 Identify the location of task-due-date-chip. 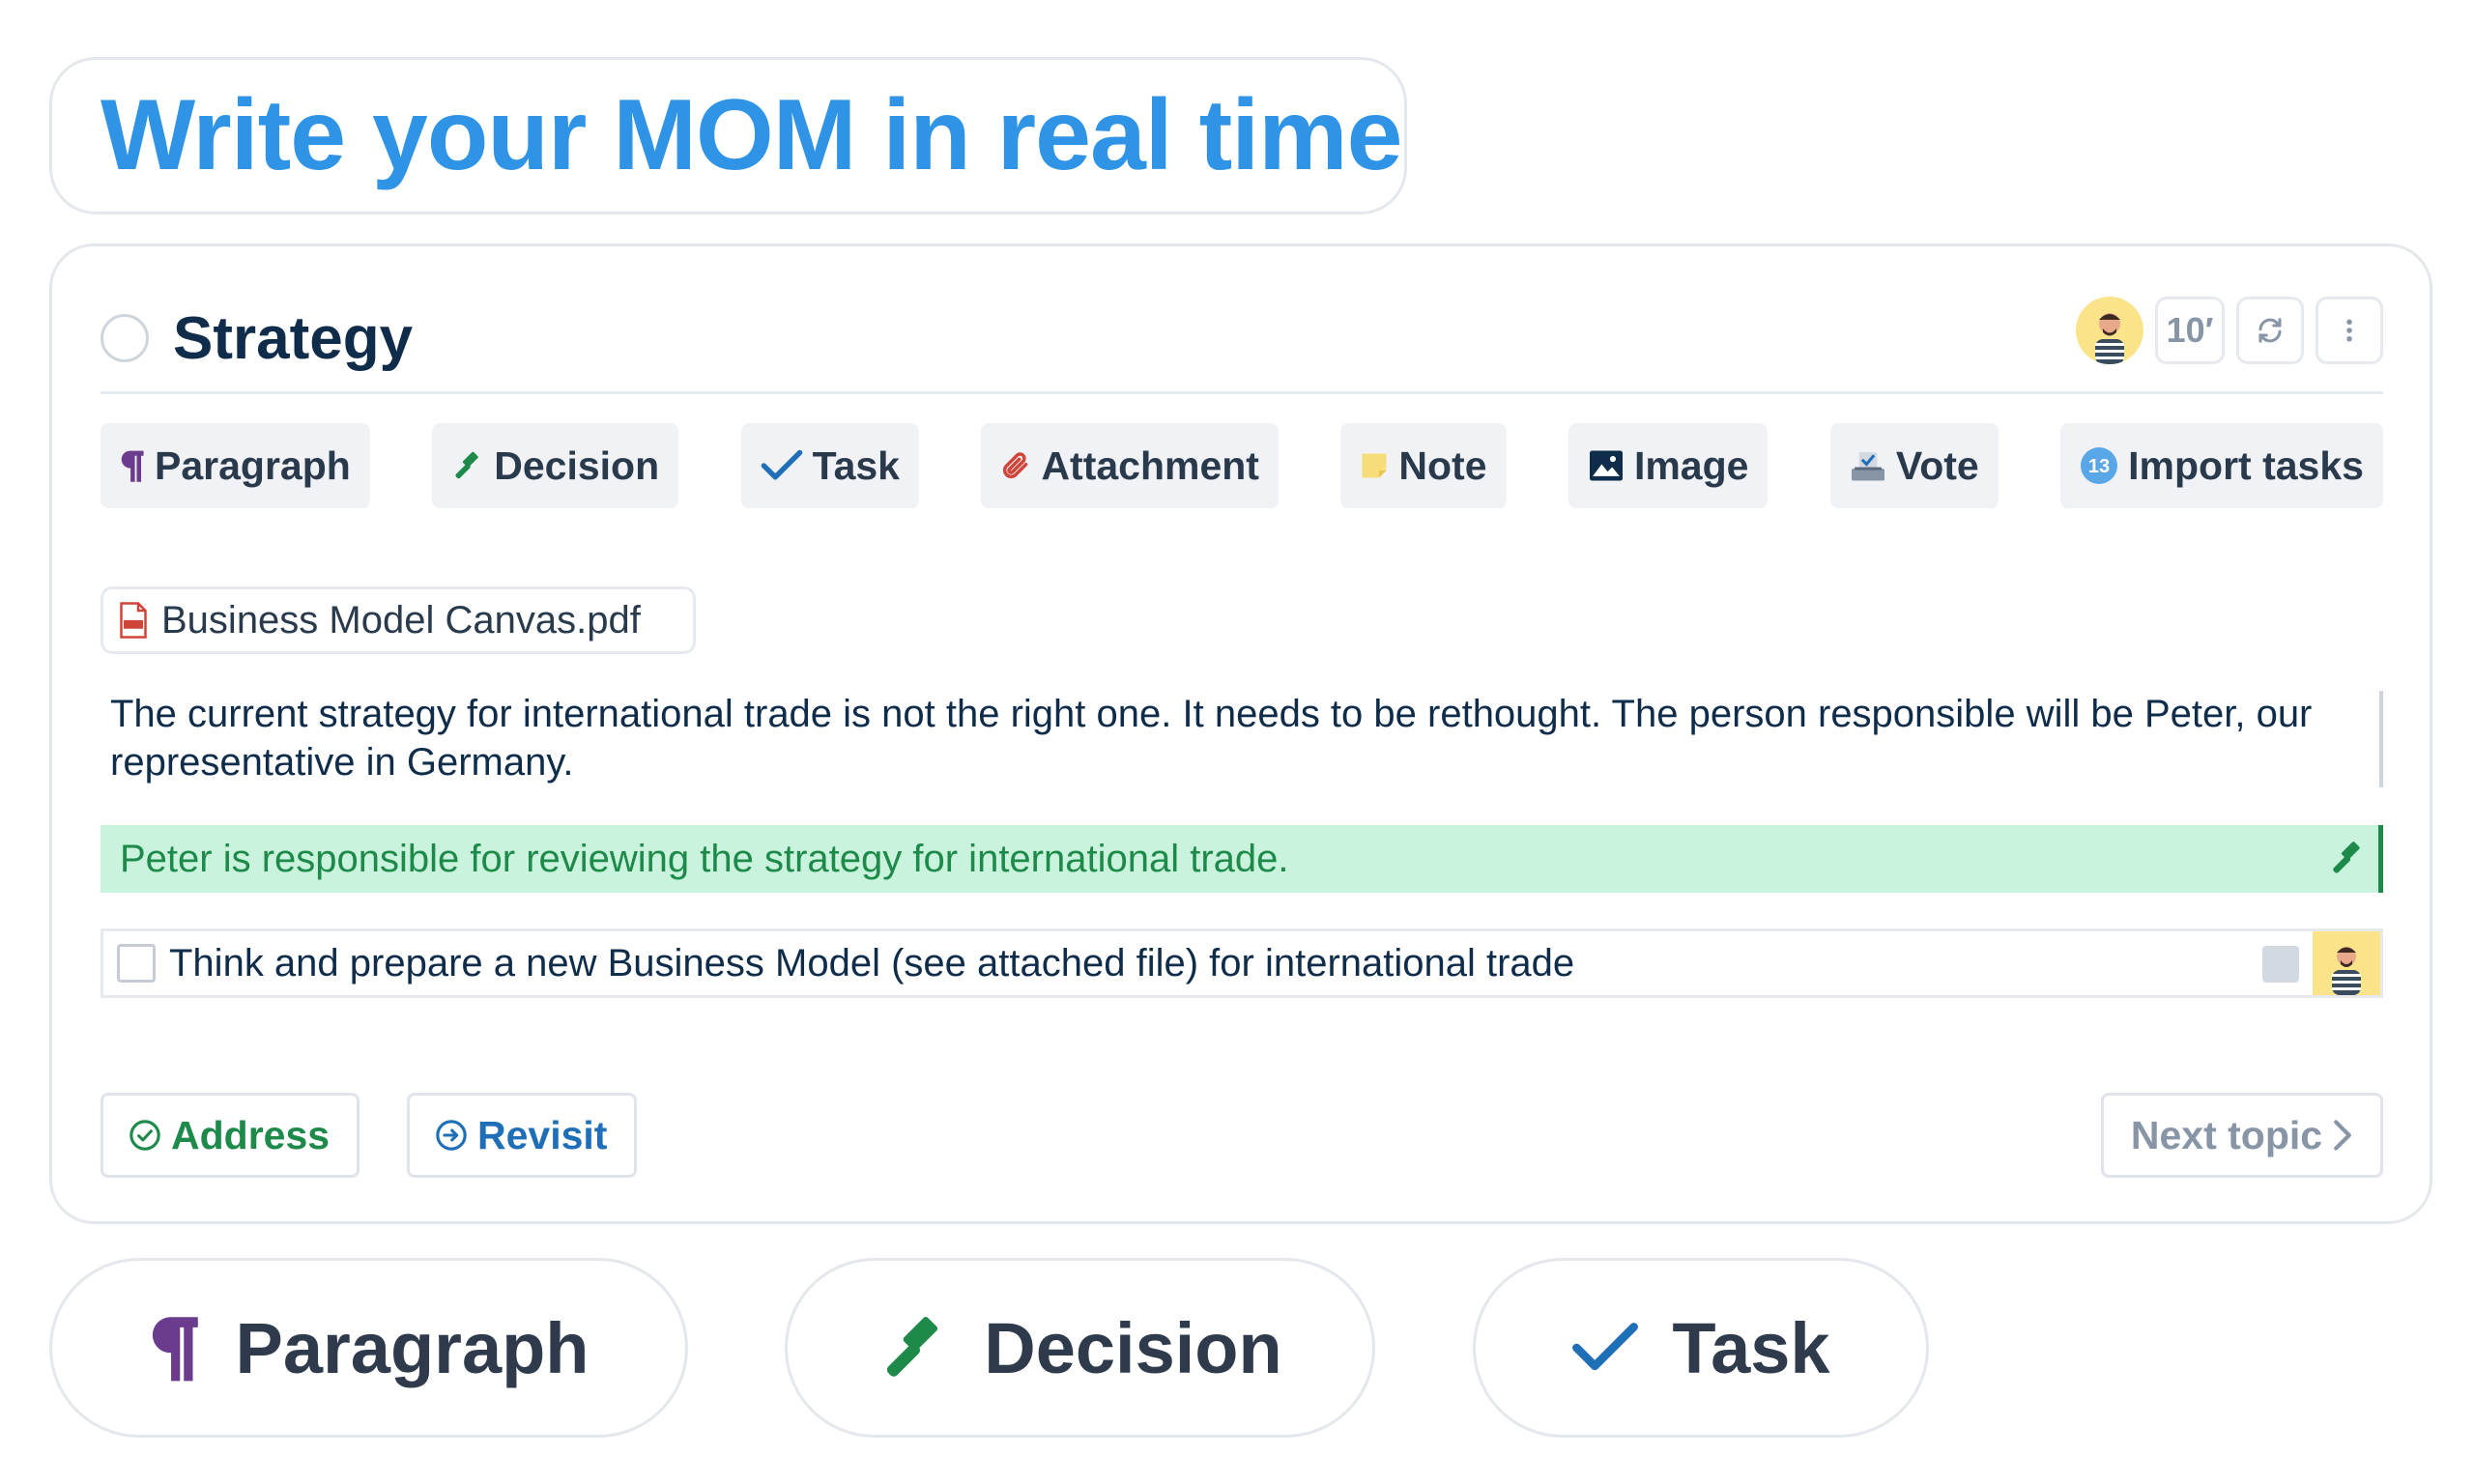
(2280, 965).